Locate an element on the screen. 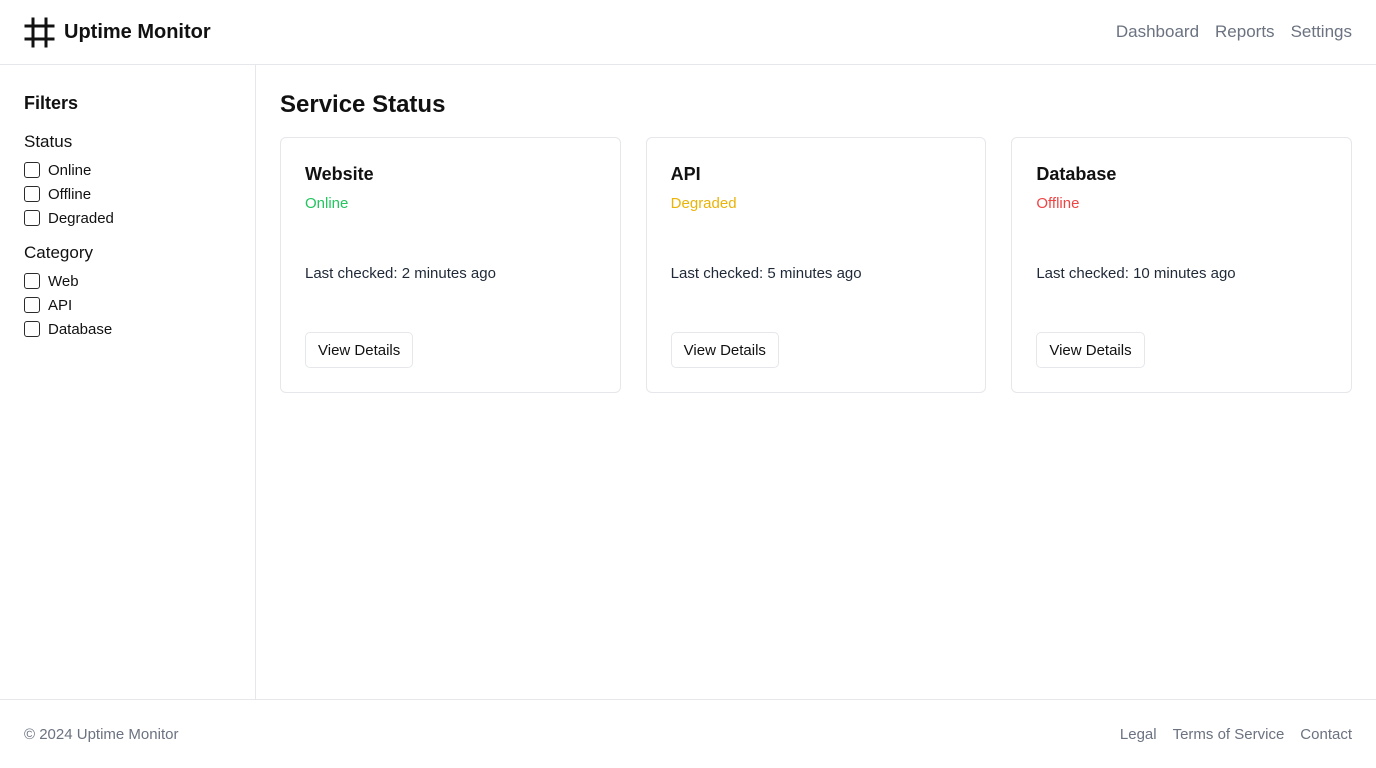 The height and width of the screenshot is (768, 1376). service-name: Database is located at coordinates (1076, 174).